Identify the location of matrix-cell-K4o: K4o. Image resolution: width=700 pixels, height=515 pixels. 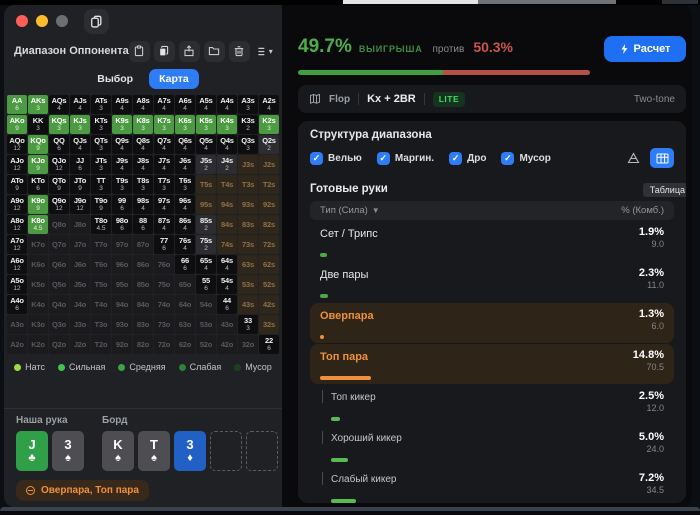
(38, 304).